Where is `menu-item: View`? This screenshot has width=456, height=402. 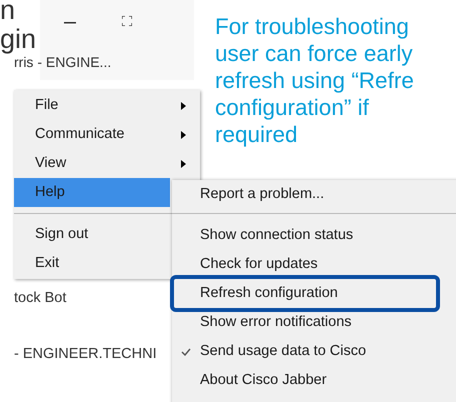 menu-item: View is located at coordinates (107, 163).